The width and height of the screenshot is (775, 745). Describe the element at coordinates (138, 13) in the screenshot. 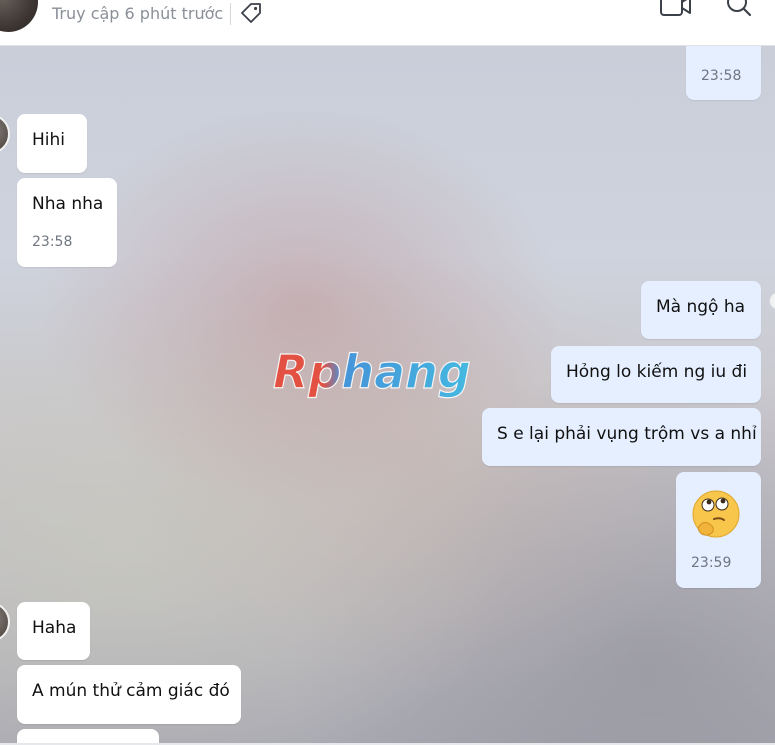

I see `last-seen-status: Truy cập 6 phút trước` at that location.